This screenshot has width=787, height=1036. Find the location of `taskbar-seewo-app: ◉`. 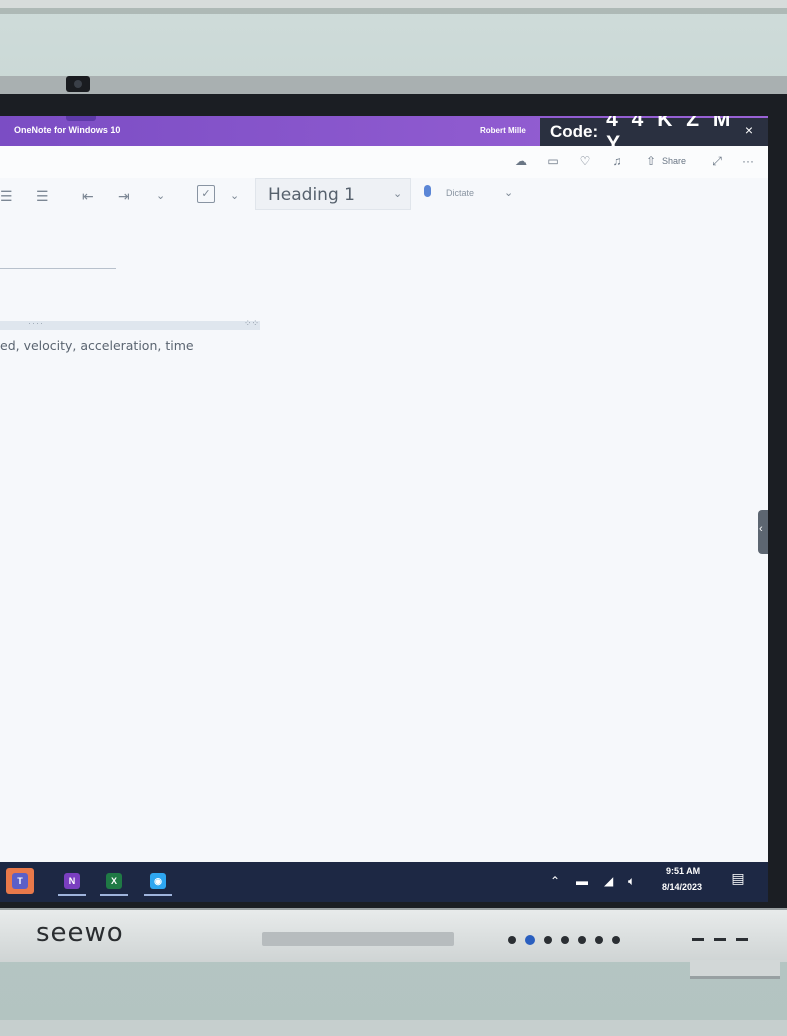

taskbar-seewo-app: ◉ is located at coordinates (158, 882).